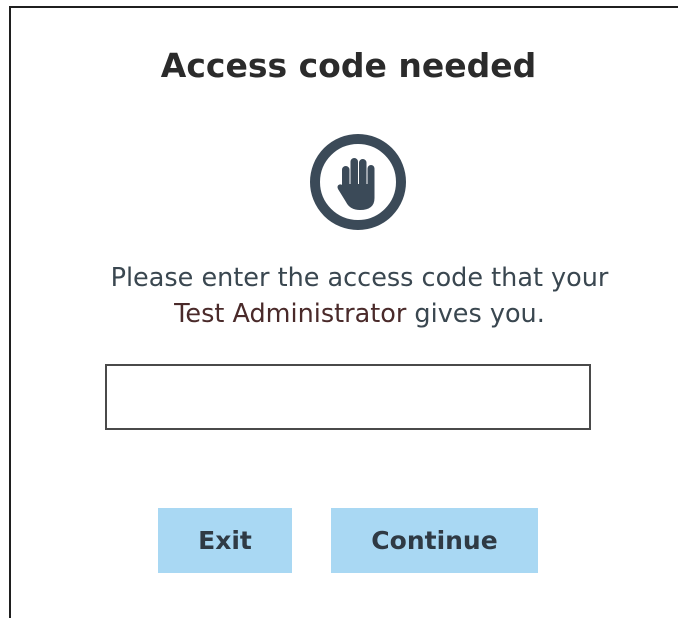 Image resolution: width=678 pixels, height=618 pixels. I want to click on dialog-title: Access code needed, so click(348, 65).